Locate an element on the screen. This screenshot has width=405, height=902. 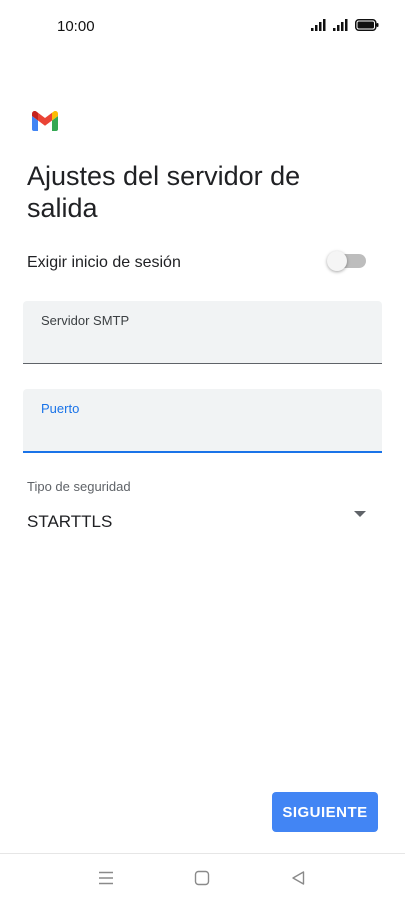
security-type-label: Tipo de seguridad is located at coordinates (79, 486).